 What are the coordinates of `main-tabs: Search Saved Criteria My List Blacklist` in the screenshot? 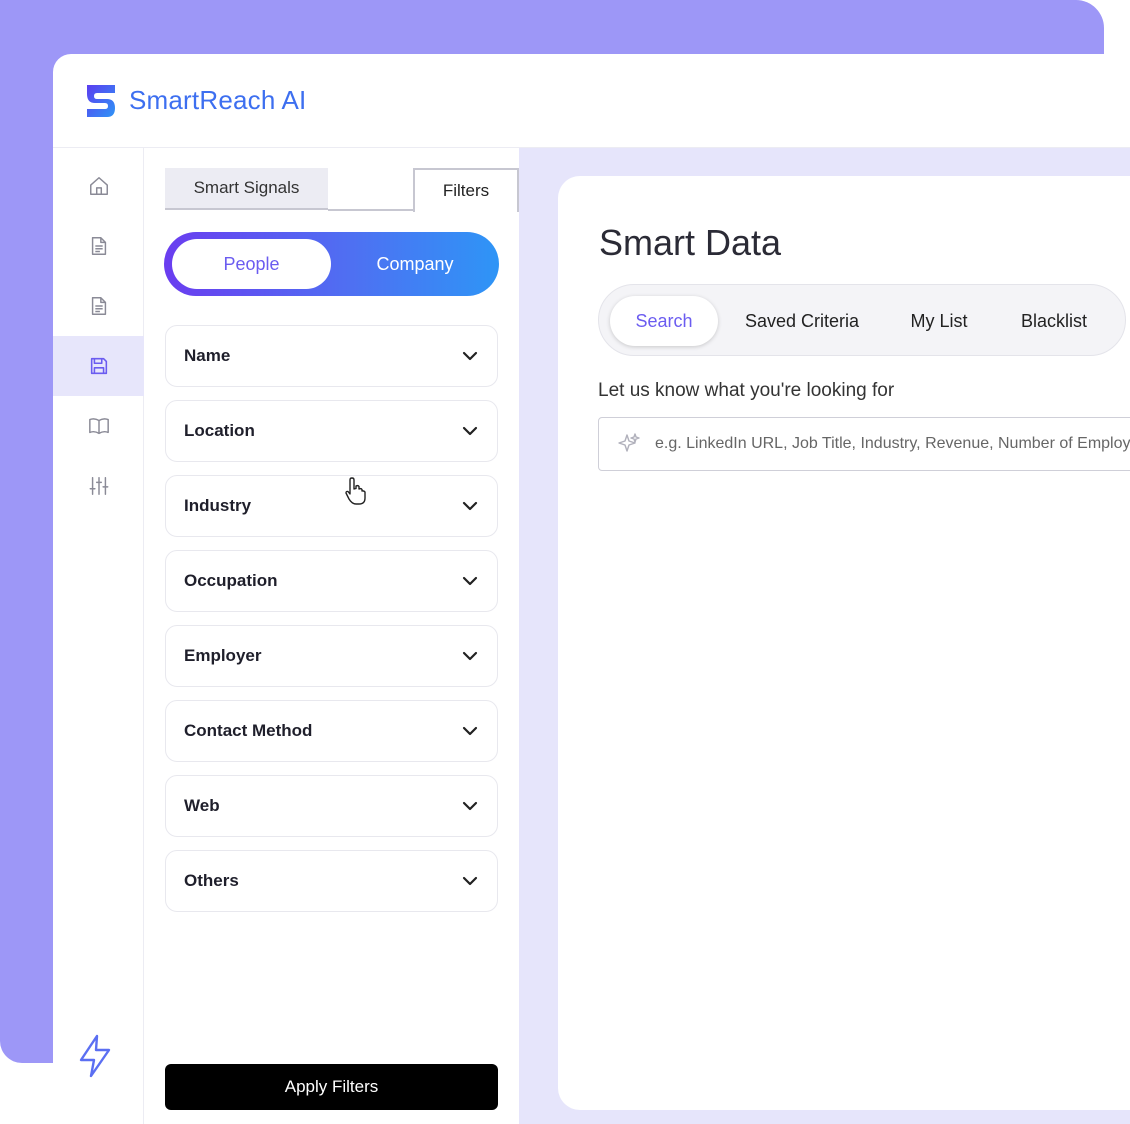 It's located at (862, 320).